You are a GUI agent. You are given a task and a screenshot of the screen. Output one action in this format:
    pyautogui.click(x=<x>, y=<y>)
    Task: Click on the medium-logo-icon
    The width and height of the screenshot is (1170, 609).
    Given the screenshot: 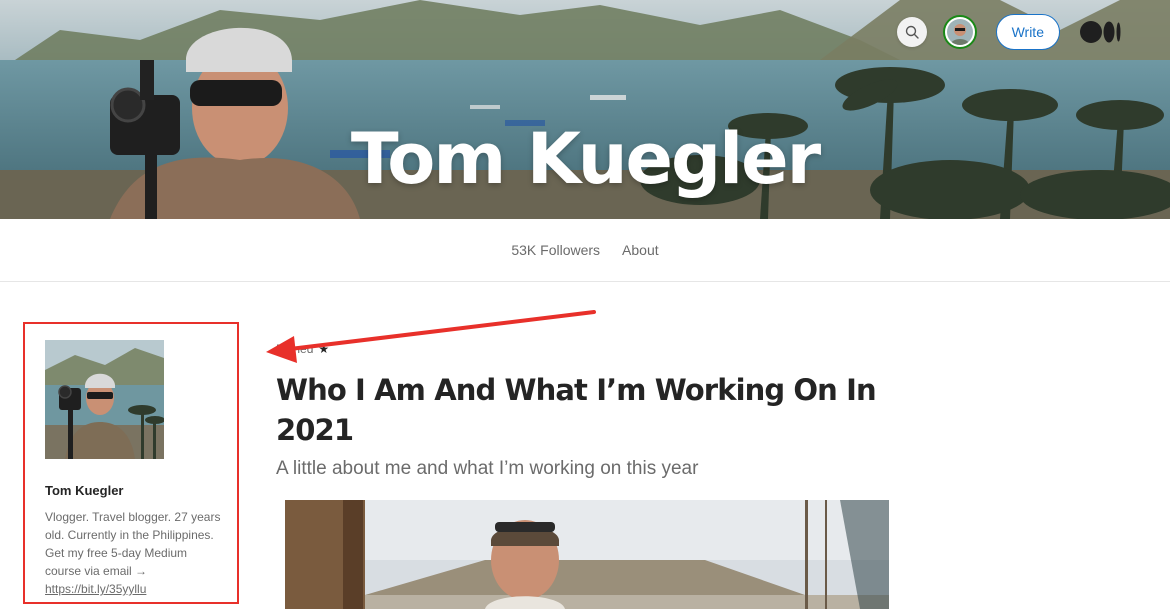 What is the action you would take?
    pyautogui.click(x=1101, y=32)
    